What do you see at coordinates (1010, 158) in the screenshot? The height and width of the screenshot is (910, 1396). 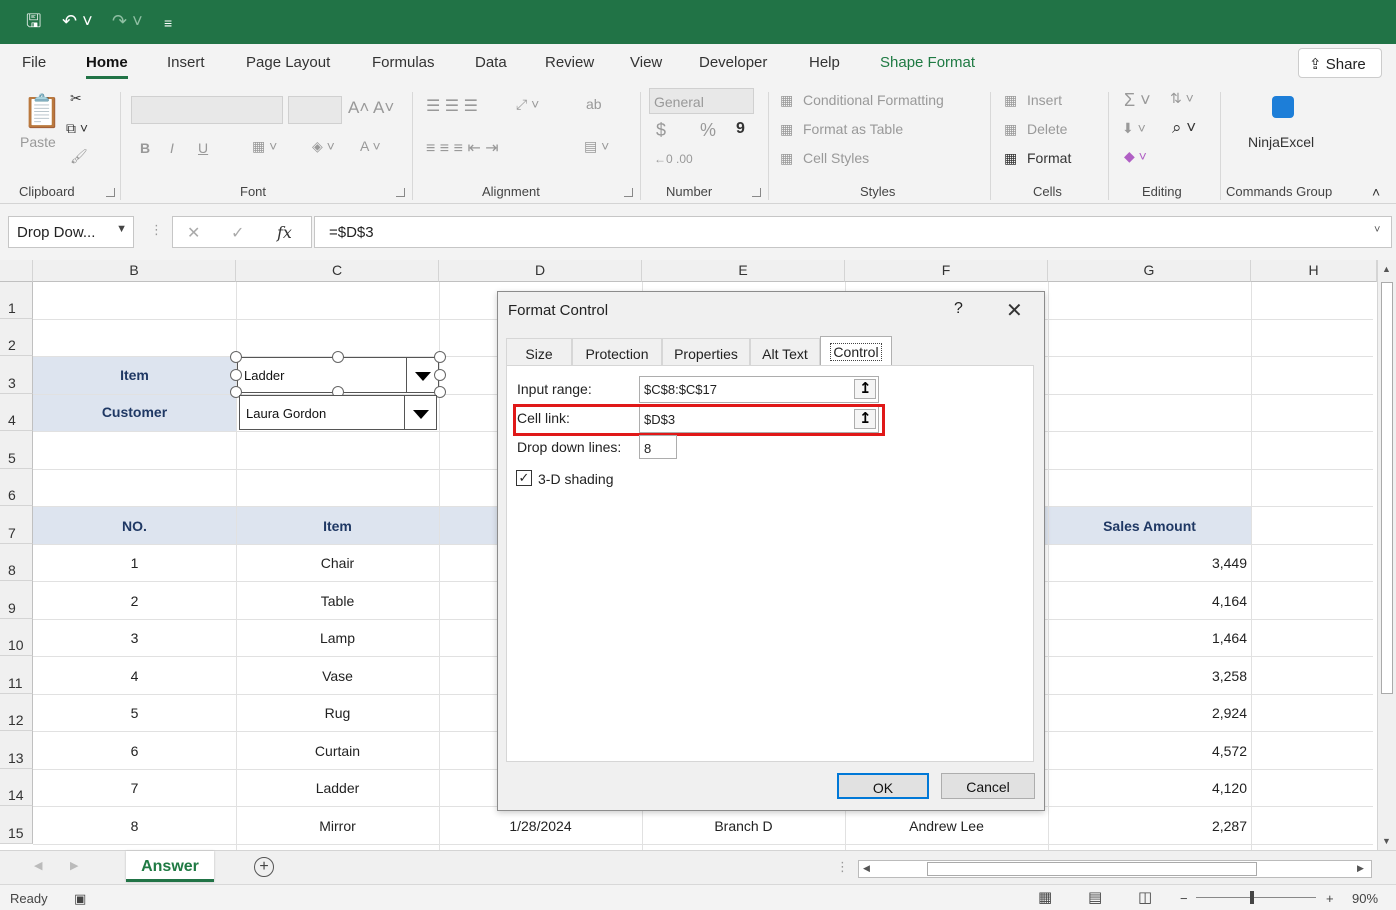 I see `format-cells-icon: ▦` at bounding box center [1010, 158].